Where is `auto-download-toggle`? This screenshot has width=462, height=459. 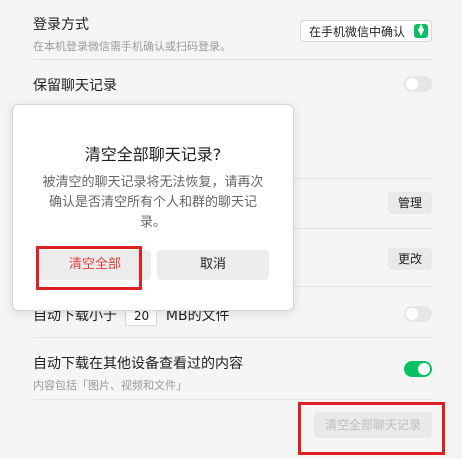
auto-download-toggle is located at coordinates (418, 314).